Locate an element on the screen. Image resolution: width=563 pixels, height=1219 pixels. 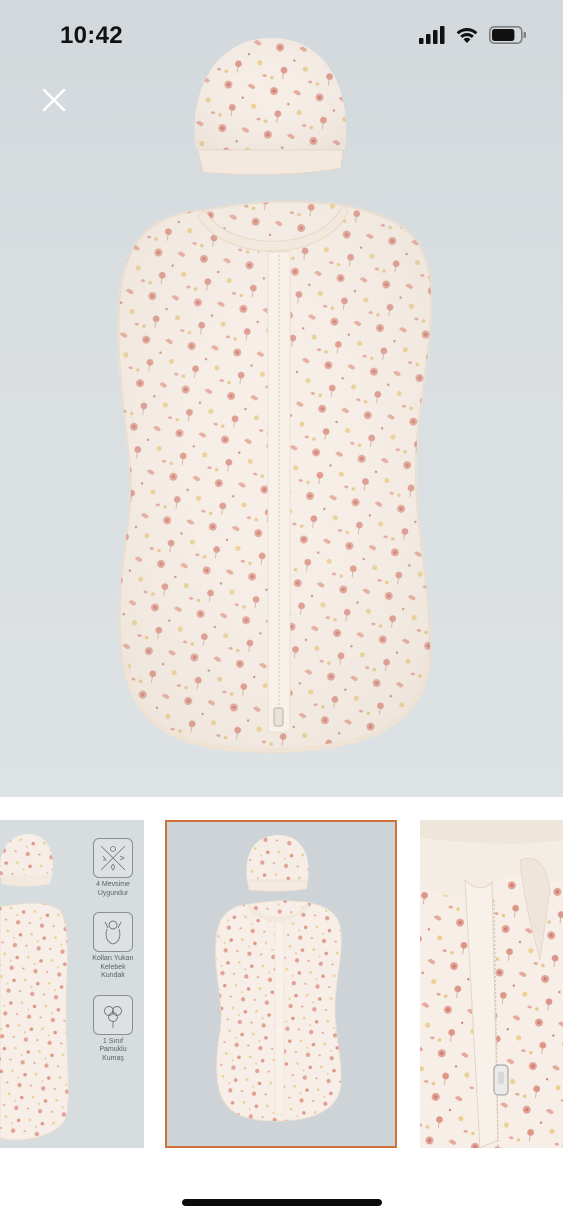
thumbnail-product-selected is located at coordinates (281, 984).